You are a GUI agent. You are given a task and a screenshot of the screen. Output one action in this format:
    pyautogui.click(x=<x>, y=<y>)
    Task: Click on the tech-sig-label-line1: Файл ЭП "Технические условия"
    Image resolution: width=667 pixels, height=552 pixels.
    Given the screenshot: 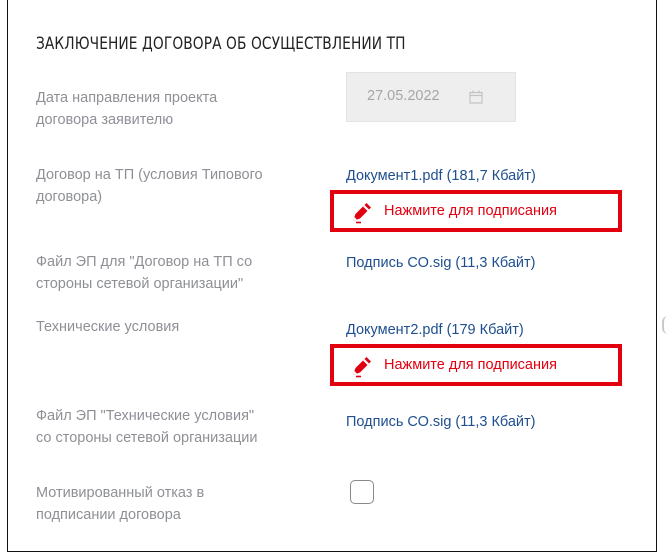 What is the action you would take?
    pyautogui.click(x=145, y=416)
    